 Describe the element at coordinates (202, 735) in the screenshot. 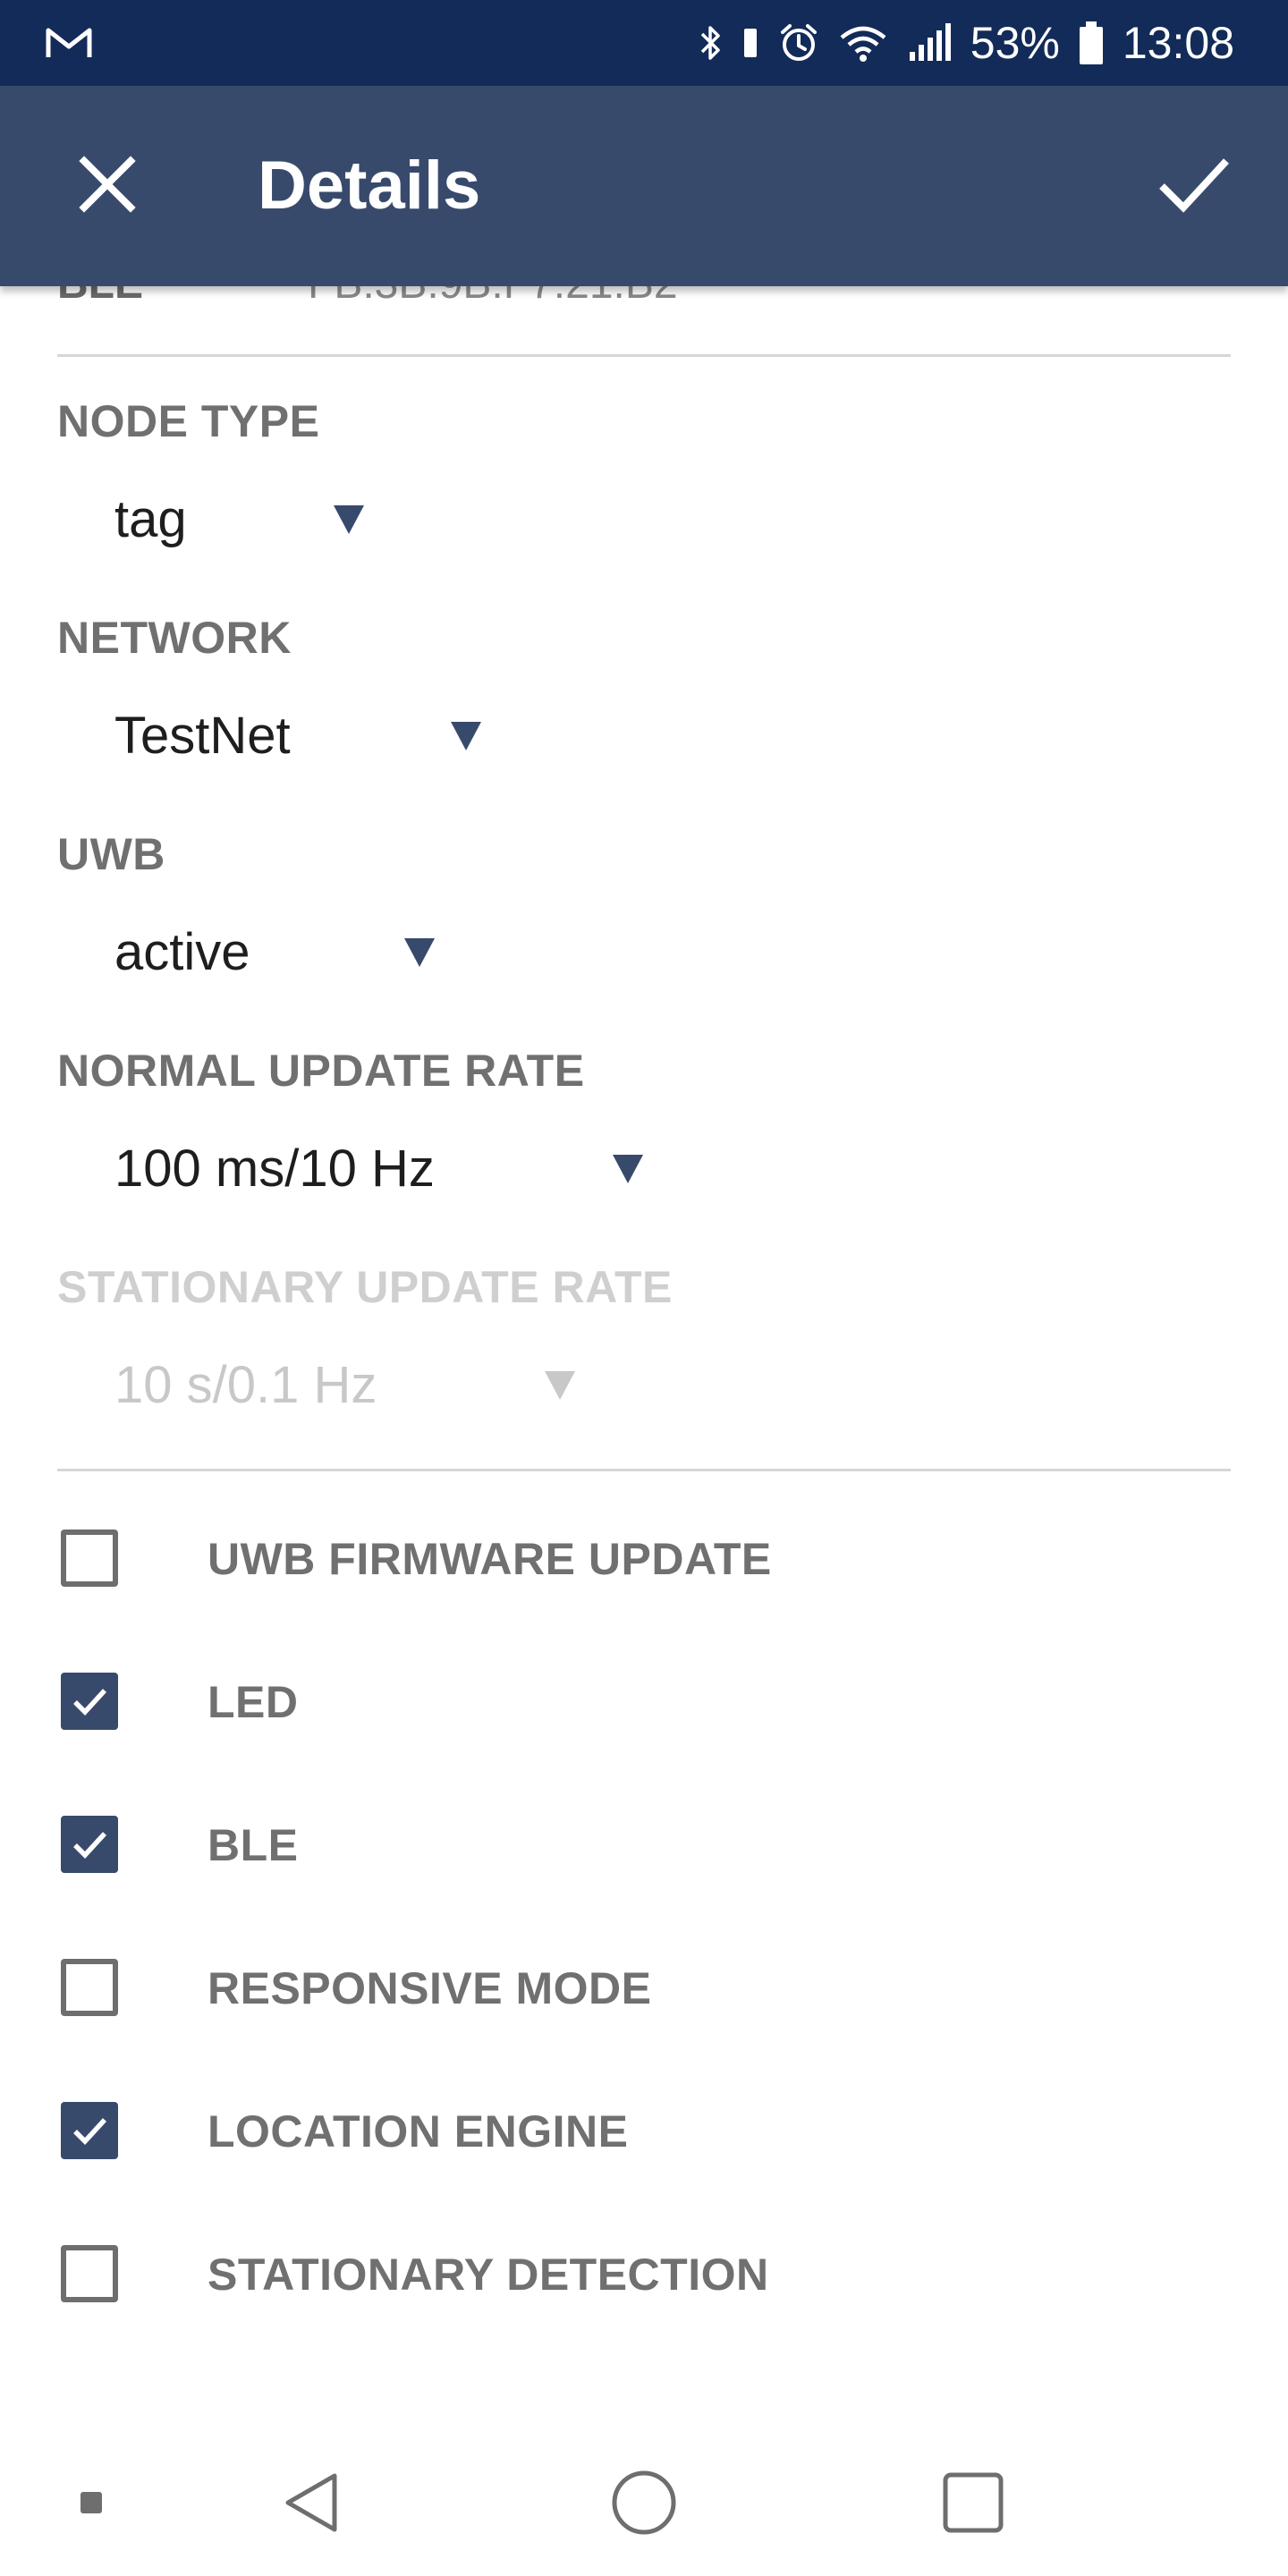

I see `network-value: TestNet` at that location.